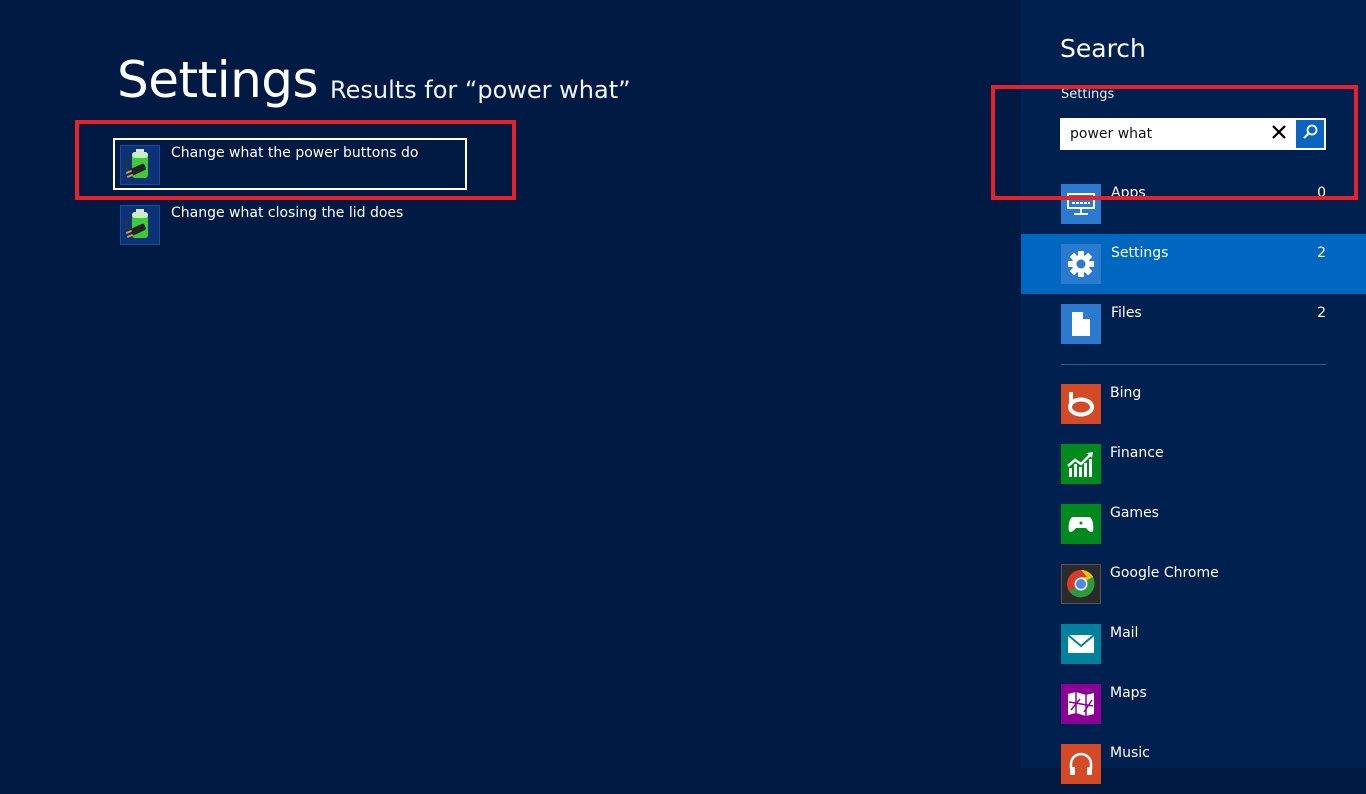 This screenshot has width=1366, height=794. I want to click on divider, so click(1193, 364).